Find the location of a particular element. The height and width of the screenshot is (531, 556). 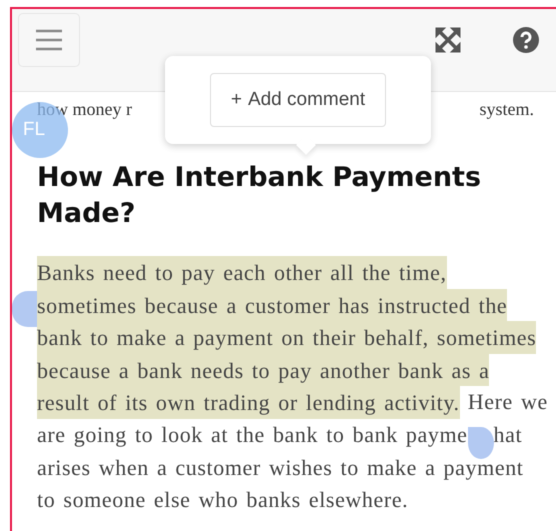

menu-icon is located at coordinates (49, 40).